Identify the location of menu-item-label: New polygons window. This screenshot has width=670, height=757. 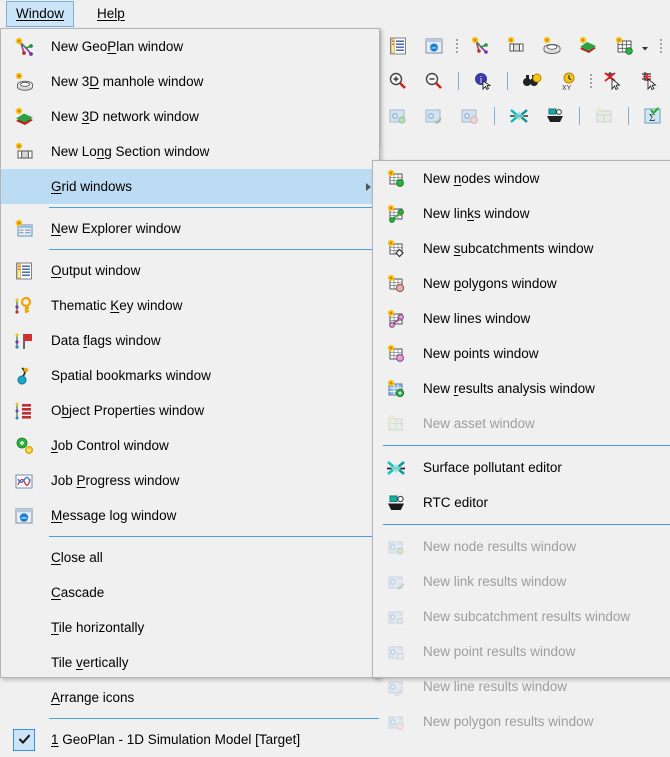
(490, 283).